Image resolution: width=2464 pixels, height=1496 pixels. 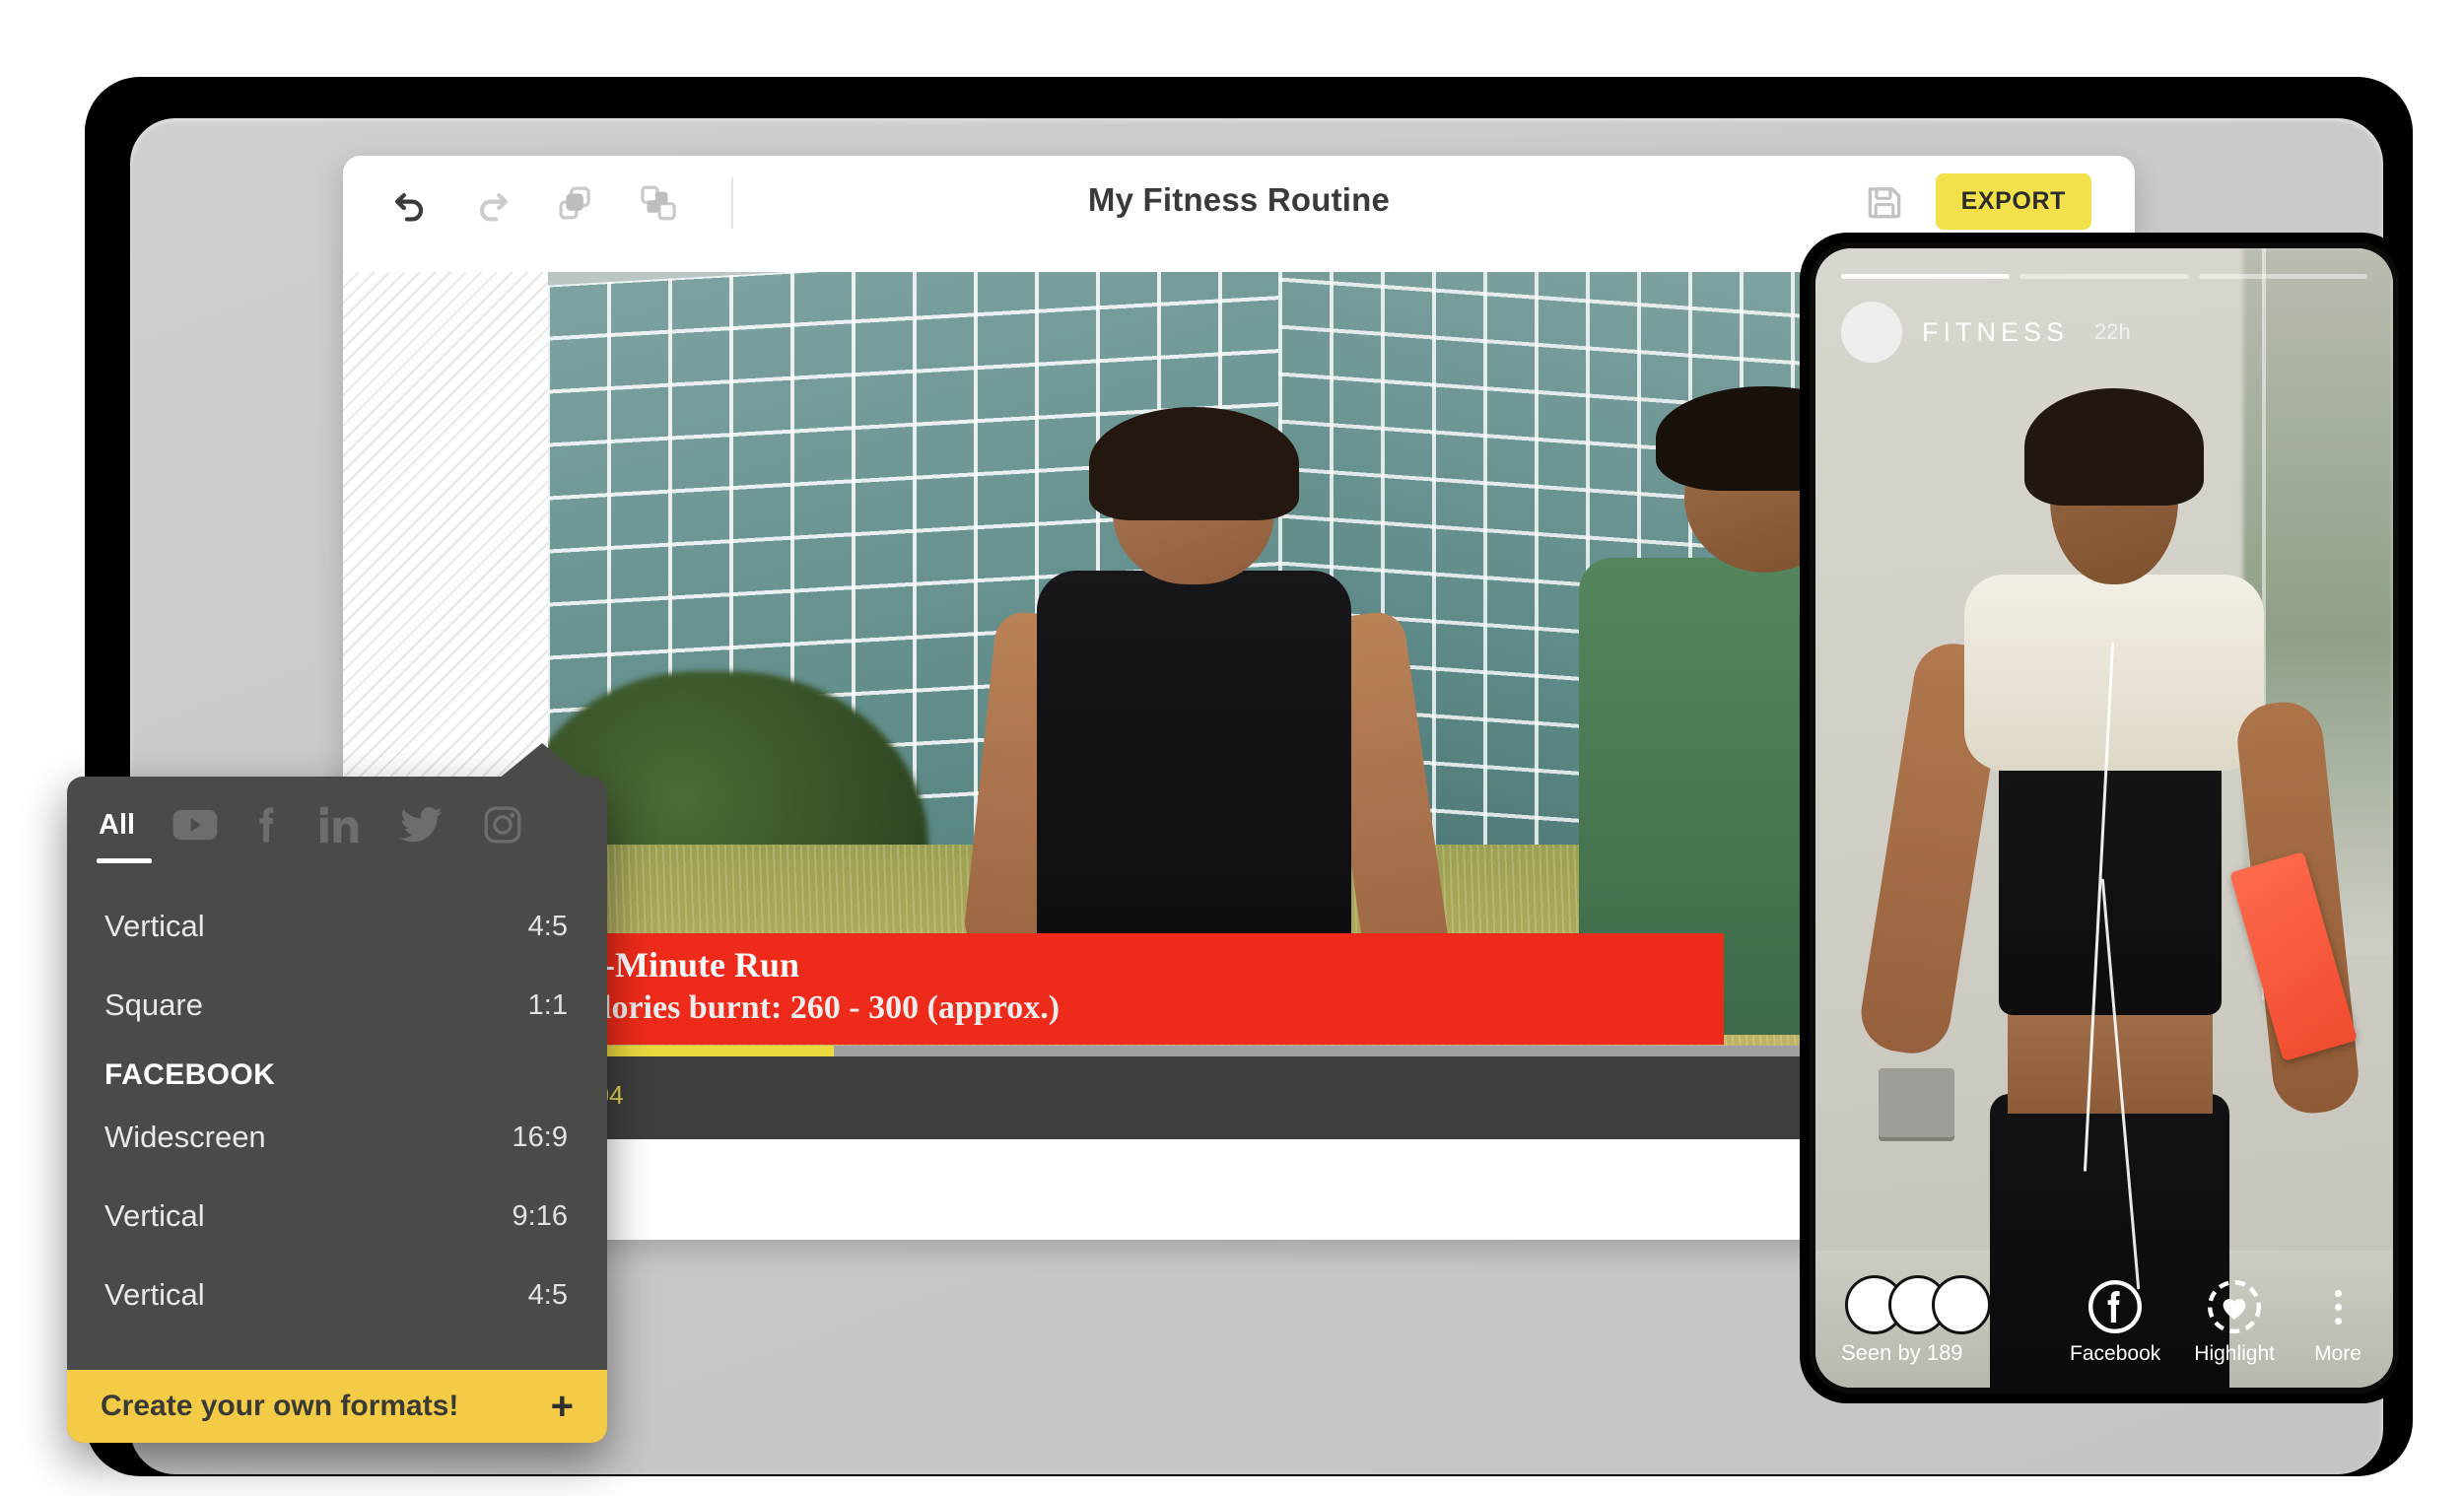 I want to click on format-item-ratio: 1:1, so click(x=547, y=1004).